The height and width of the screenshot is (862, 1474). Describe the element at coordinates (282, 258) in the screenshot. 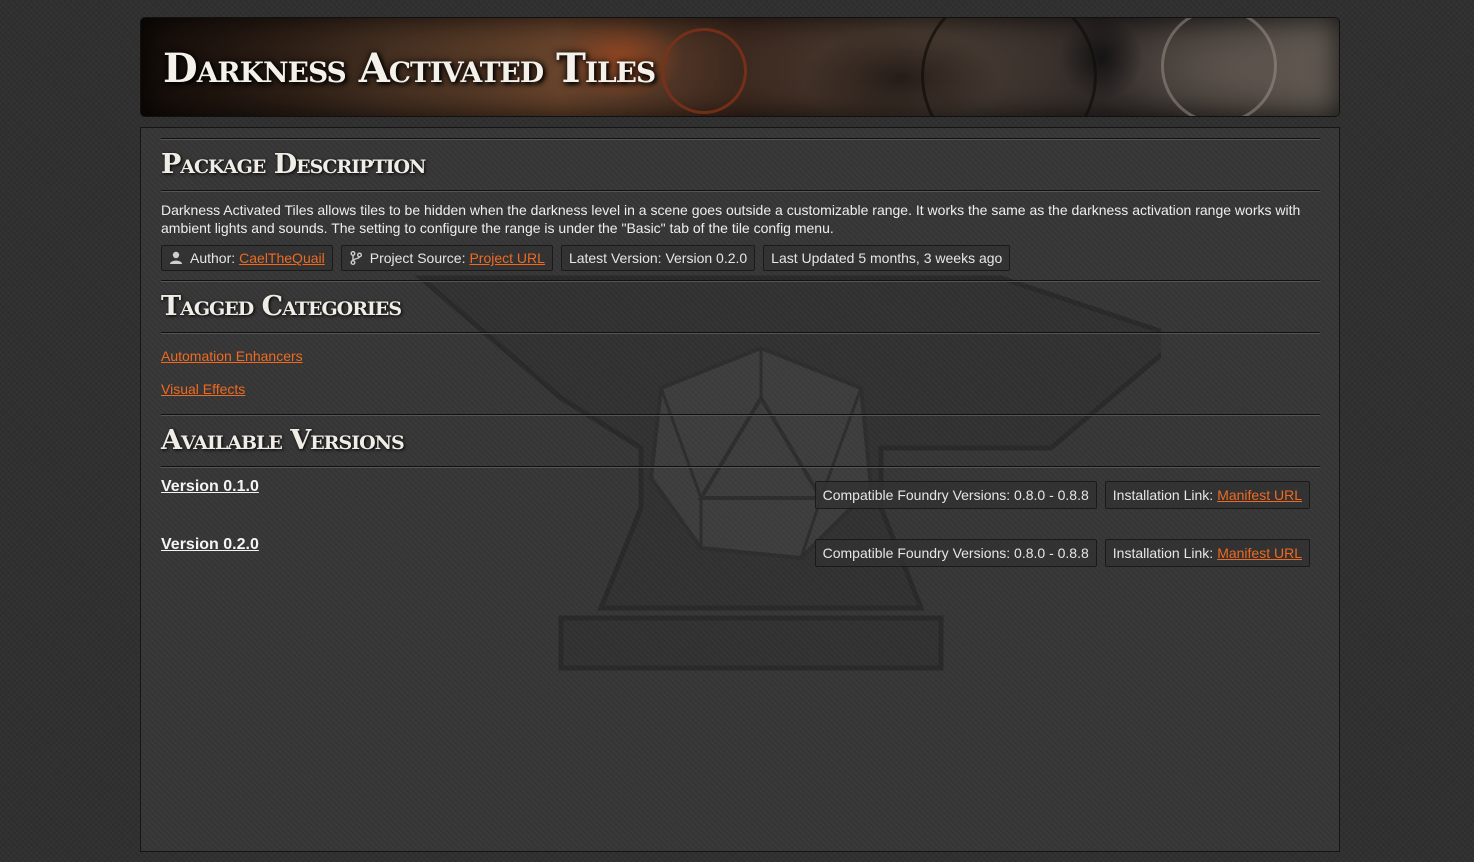

I see `author-link: CaelTheQuail` at that location.